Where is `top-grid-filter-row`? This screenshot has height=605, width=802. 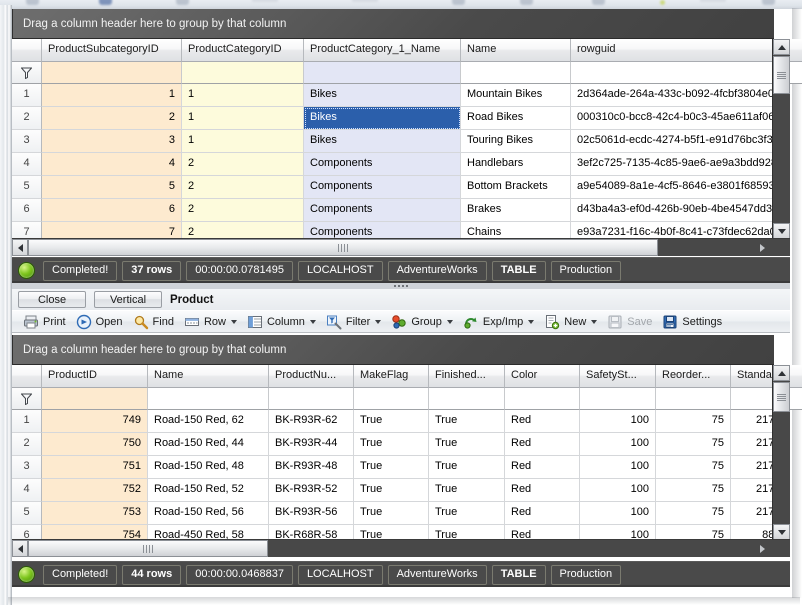
top-grid-filter-row is located at coordinates (407, 73).